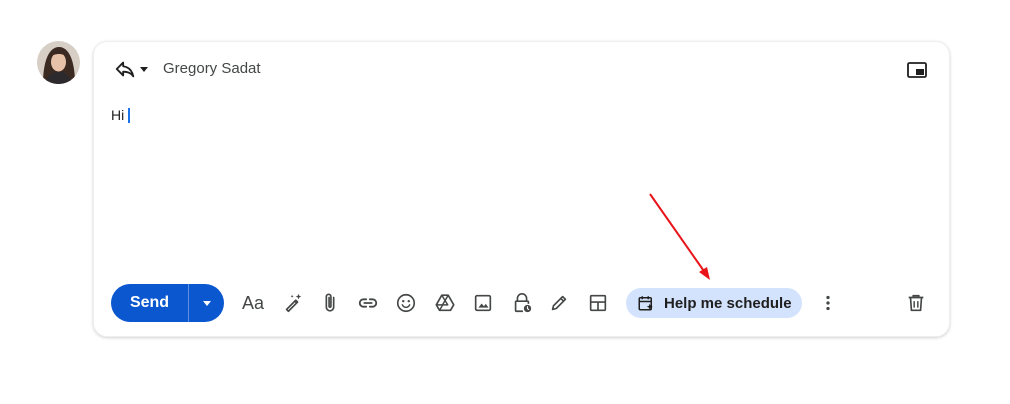 Image resolution: width=1010 pixels, height=404 pixels. What do you see at coordinates (118, 115) in the screenshot?
I see `body-text: Hi` at bounding box center [118, 115].